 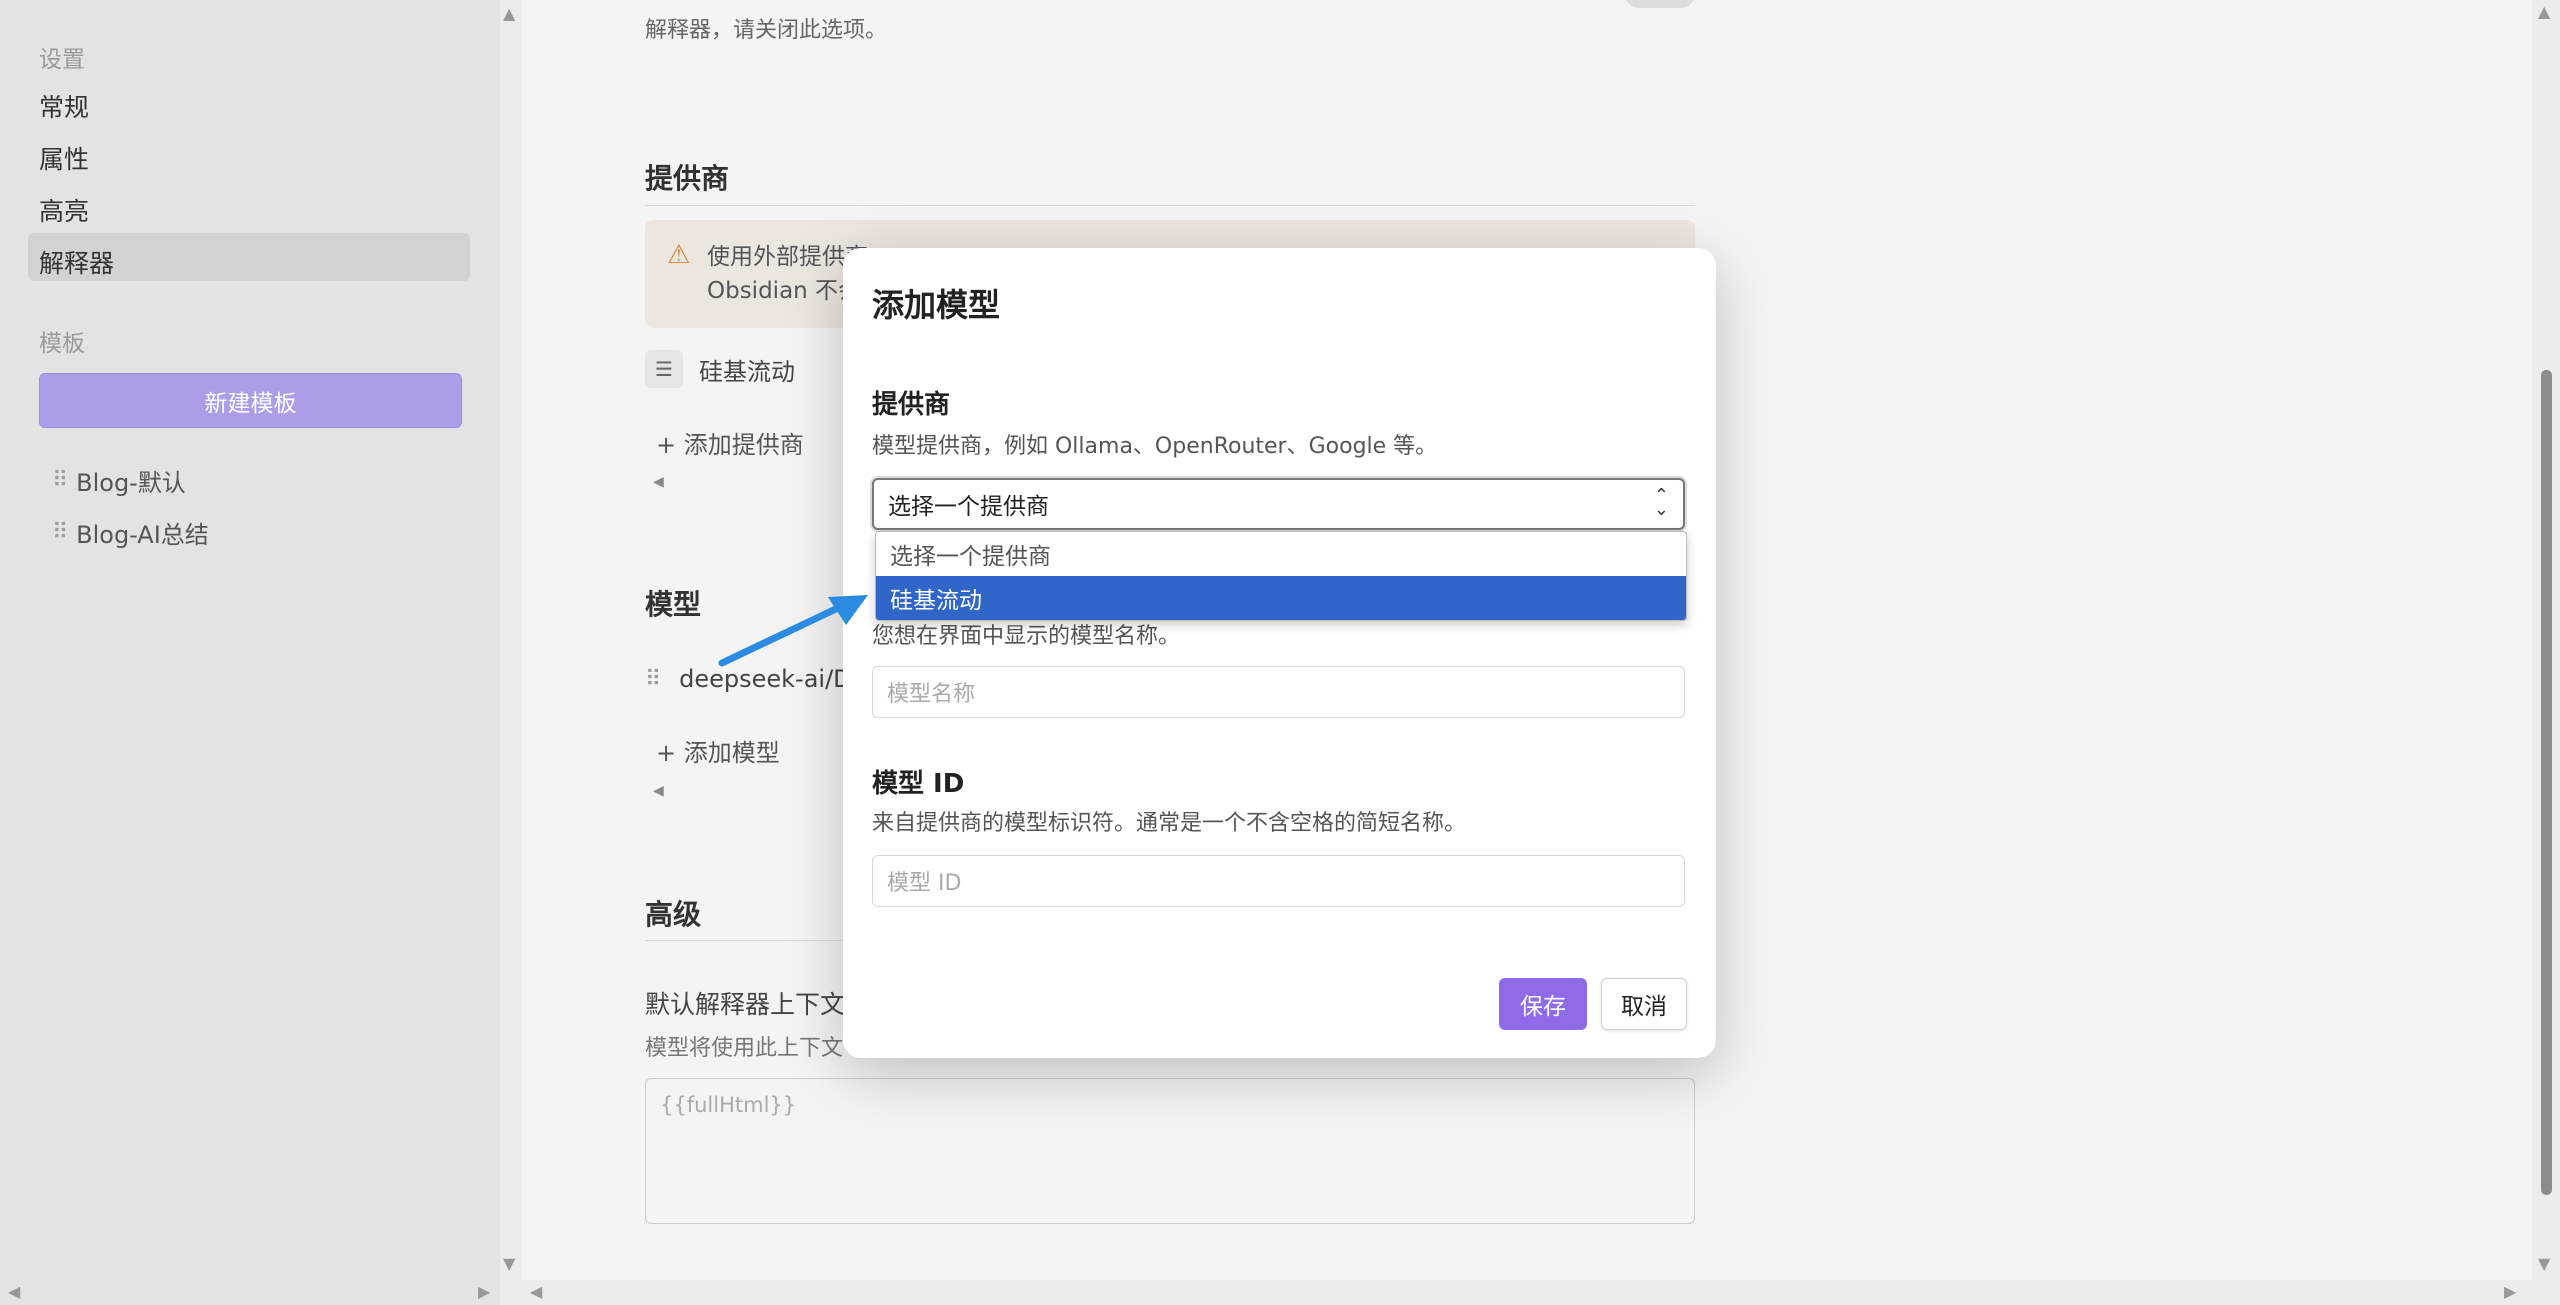 What do you see at coordinates (1278, 504) in the screenshot?
I see `provider-select: 选择一个提供商 ⌃ ⌄` at bounding box center [1278, 504].